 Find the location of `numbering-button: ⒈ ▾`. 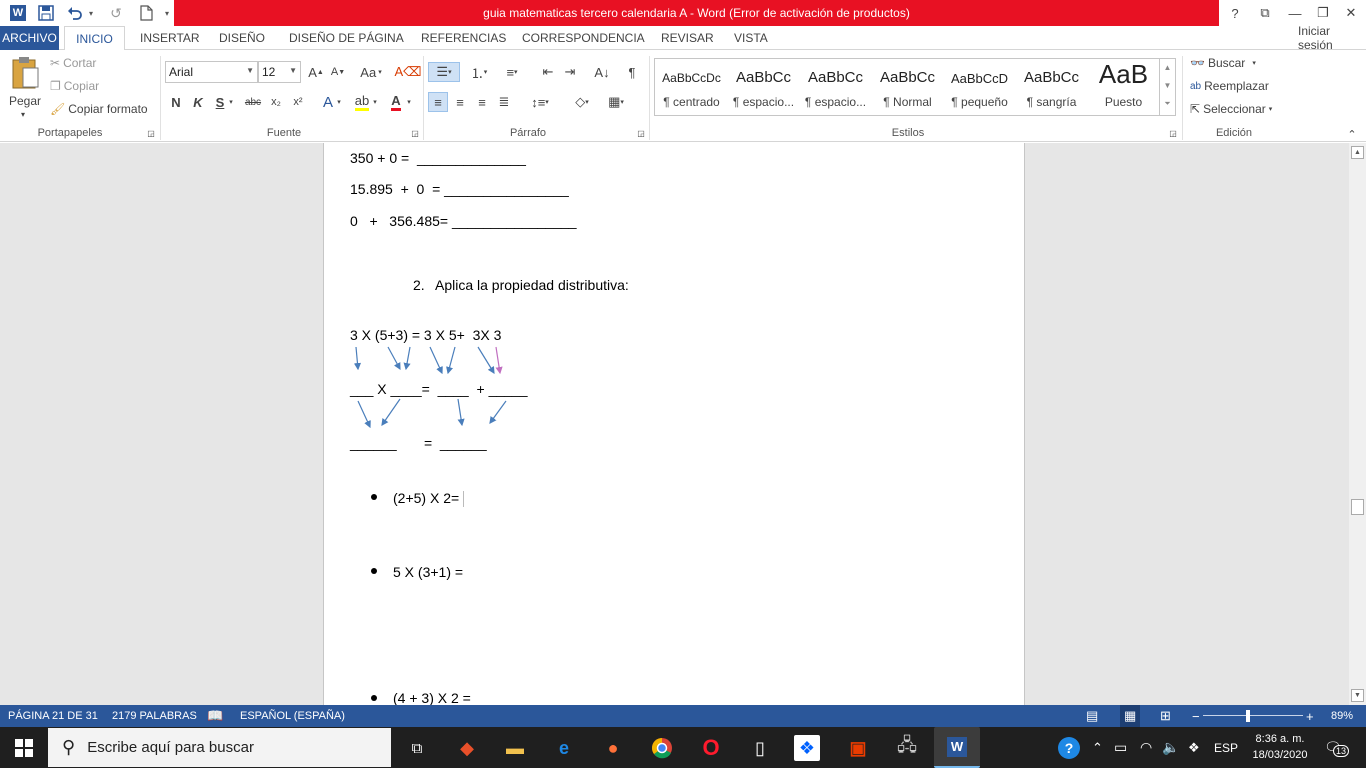

numbering-button: ⒈ ▾ is located at coordinates (479, 72).